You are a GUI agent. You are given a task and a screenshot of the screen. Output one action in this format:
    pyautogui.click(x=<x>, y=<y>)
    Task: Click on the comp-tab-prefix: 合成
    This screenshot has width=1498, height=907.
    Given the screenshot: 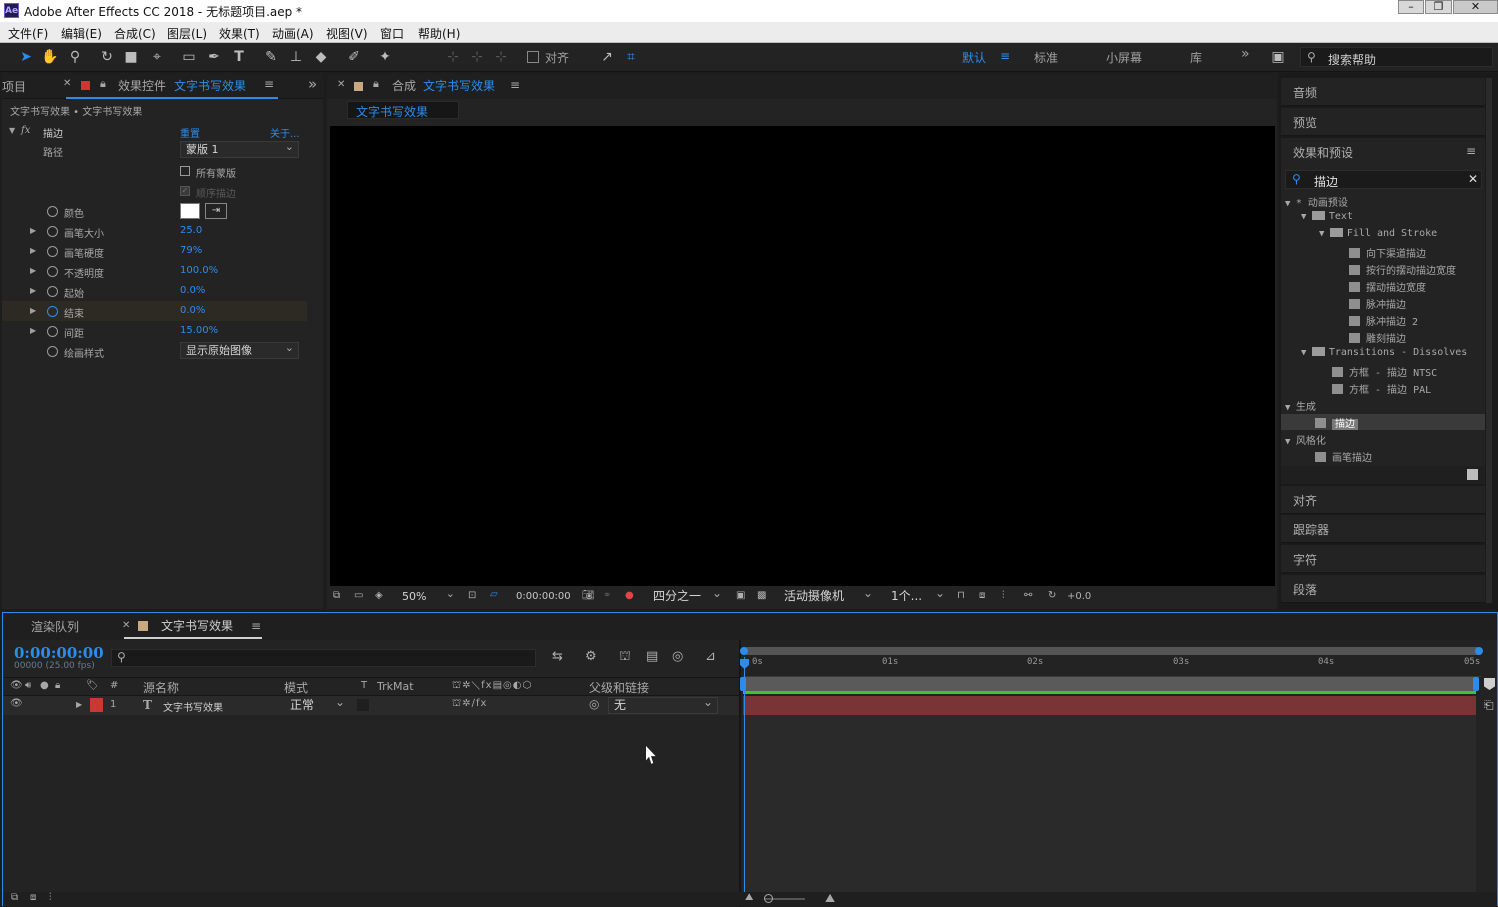 What is the action you would take?
    pyautogui.click(x=404, y=85)
    